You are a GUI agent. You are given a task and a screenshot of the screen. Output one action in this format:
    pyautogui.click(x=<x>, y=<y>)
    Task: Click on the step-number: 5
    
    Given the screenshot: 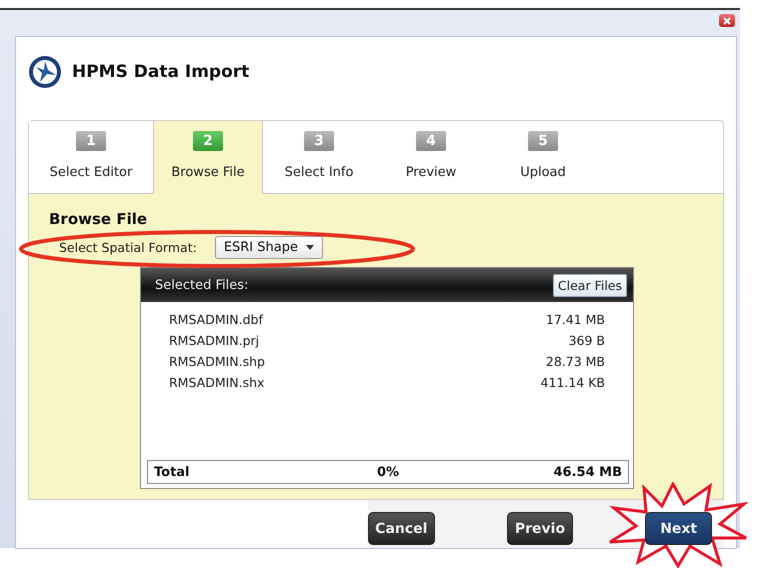 What is the action you would take?
    pyautogui.click(x=543, y=141)
    